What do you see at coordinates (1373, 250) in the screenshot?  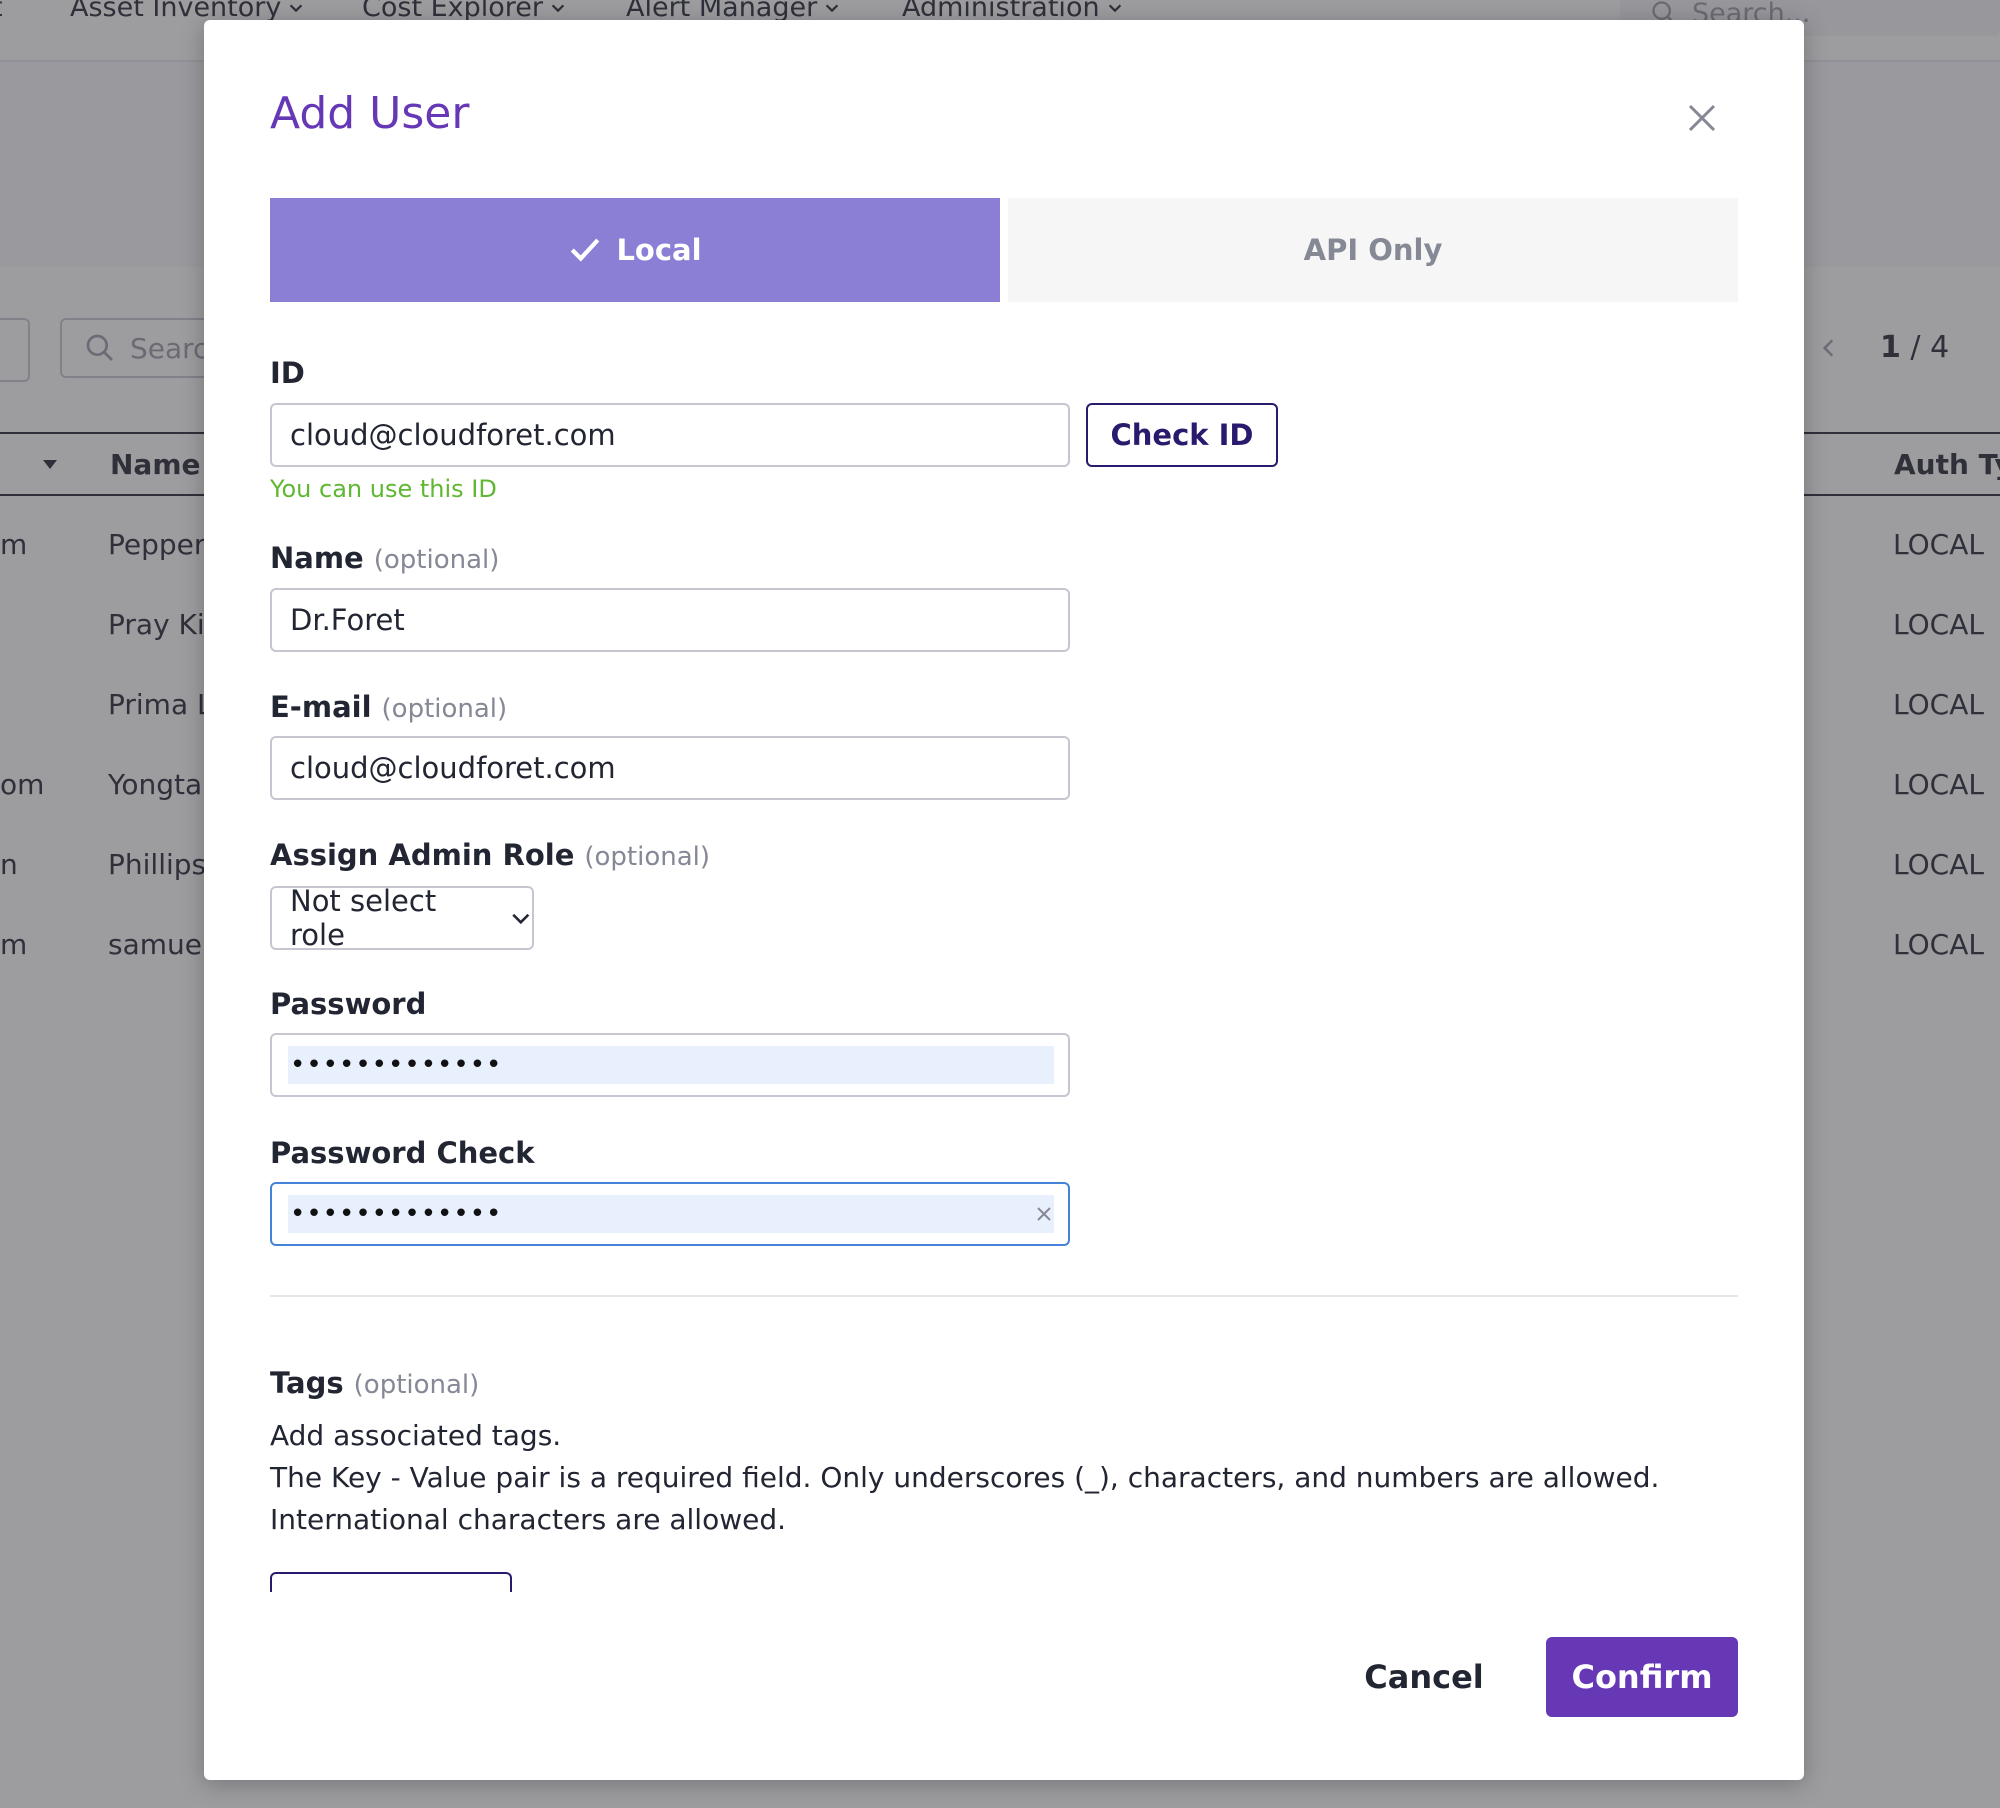 I see `tab-api-only: API Only` at bounding box center [1373, 250].